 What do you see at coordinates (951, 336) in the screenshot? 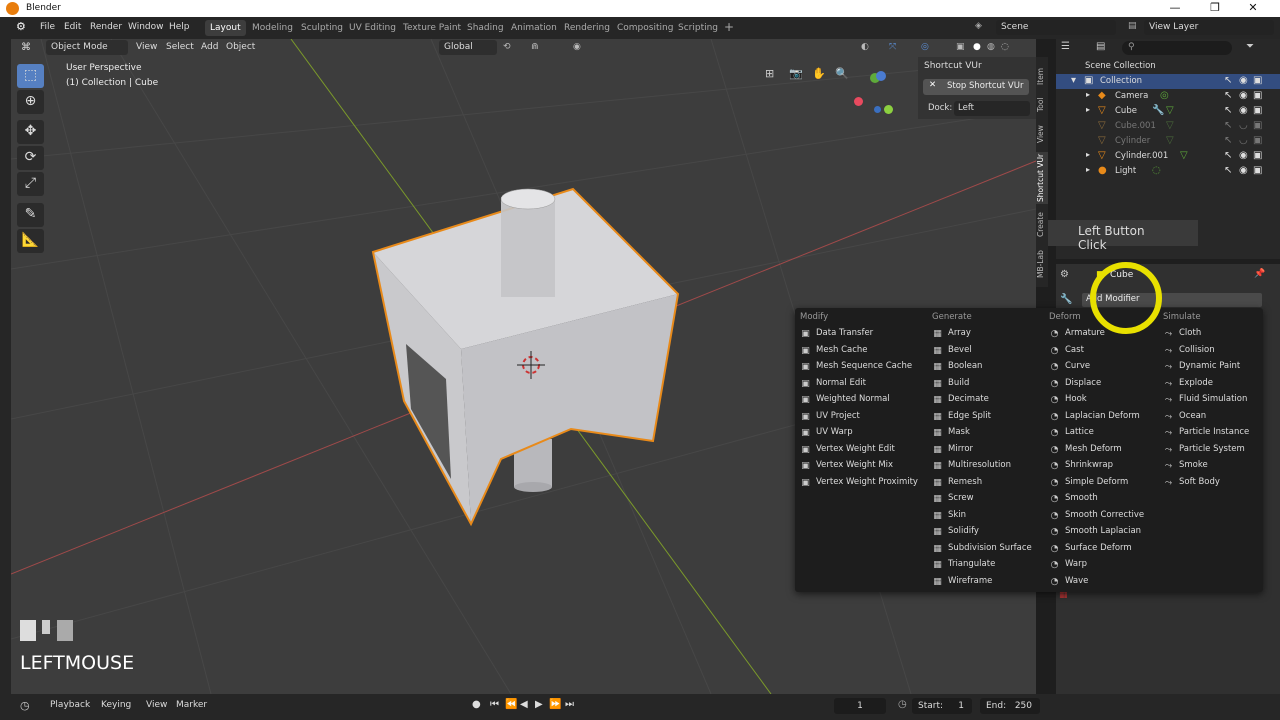
I see `modifier-item-array: ▦ Array` at bounding box center [951, 336].